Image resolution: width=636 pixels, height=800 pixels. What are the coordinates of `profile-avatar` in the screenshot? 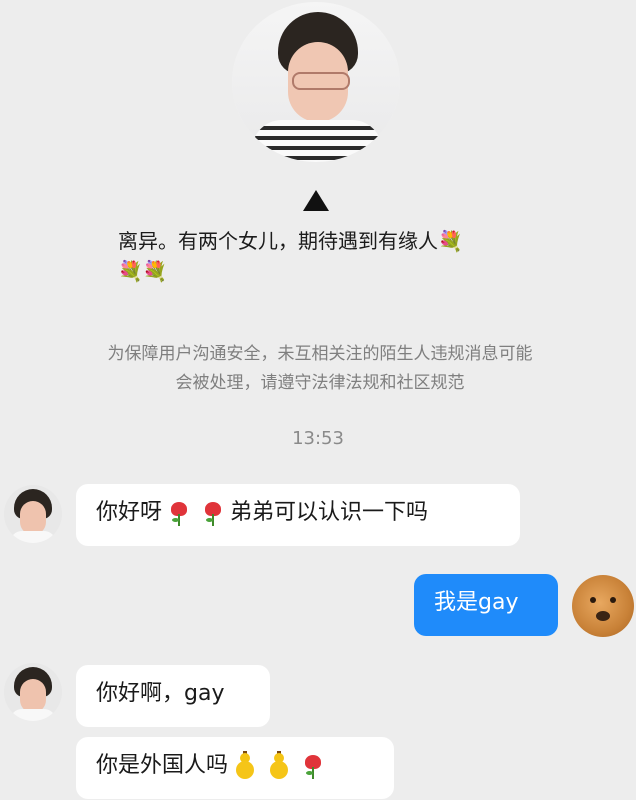 It's located at (316, 82).